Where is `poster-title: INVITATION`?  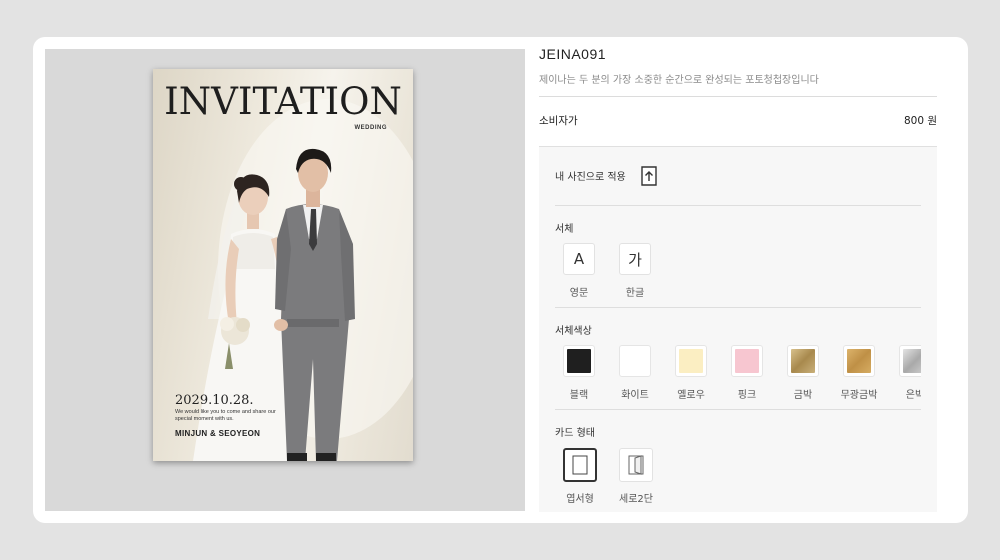 poster-title: INVITATION is located at coordinates (283, 101).